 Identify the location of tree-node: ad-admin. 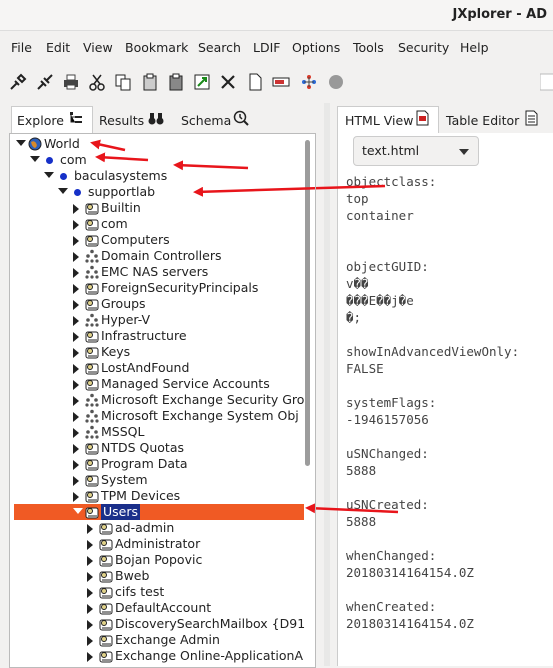
(160, 528).